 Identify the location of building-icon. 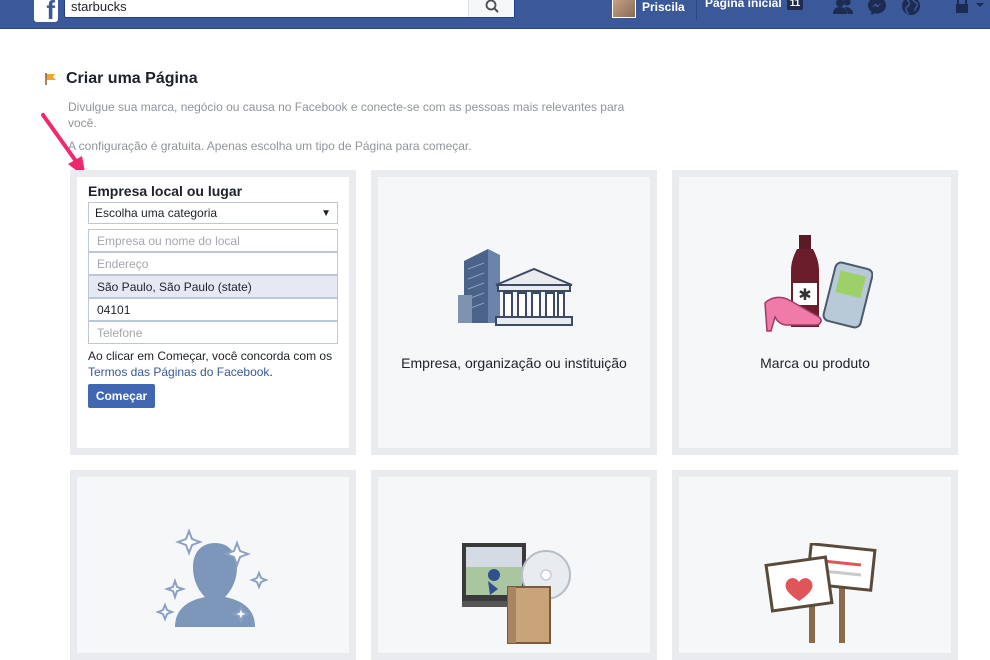
(515, 287).